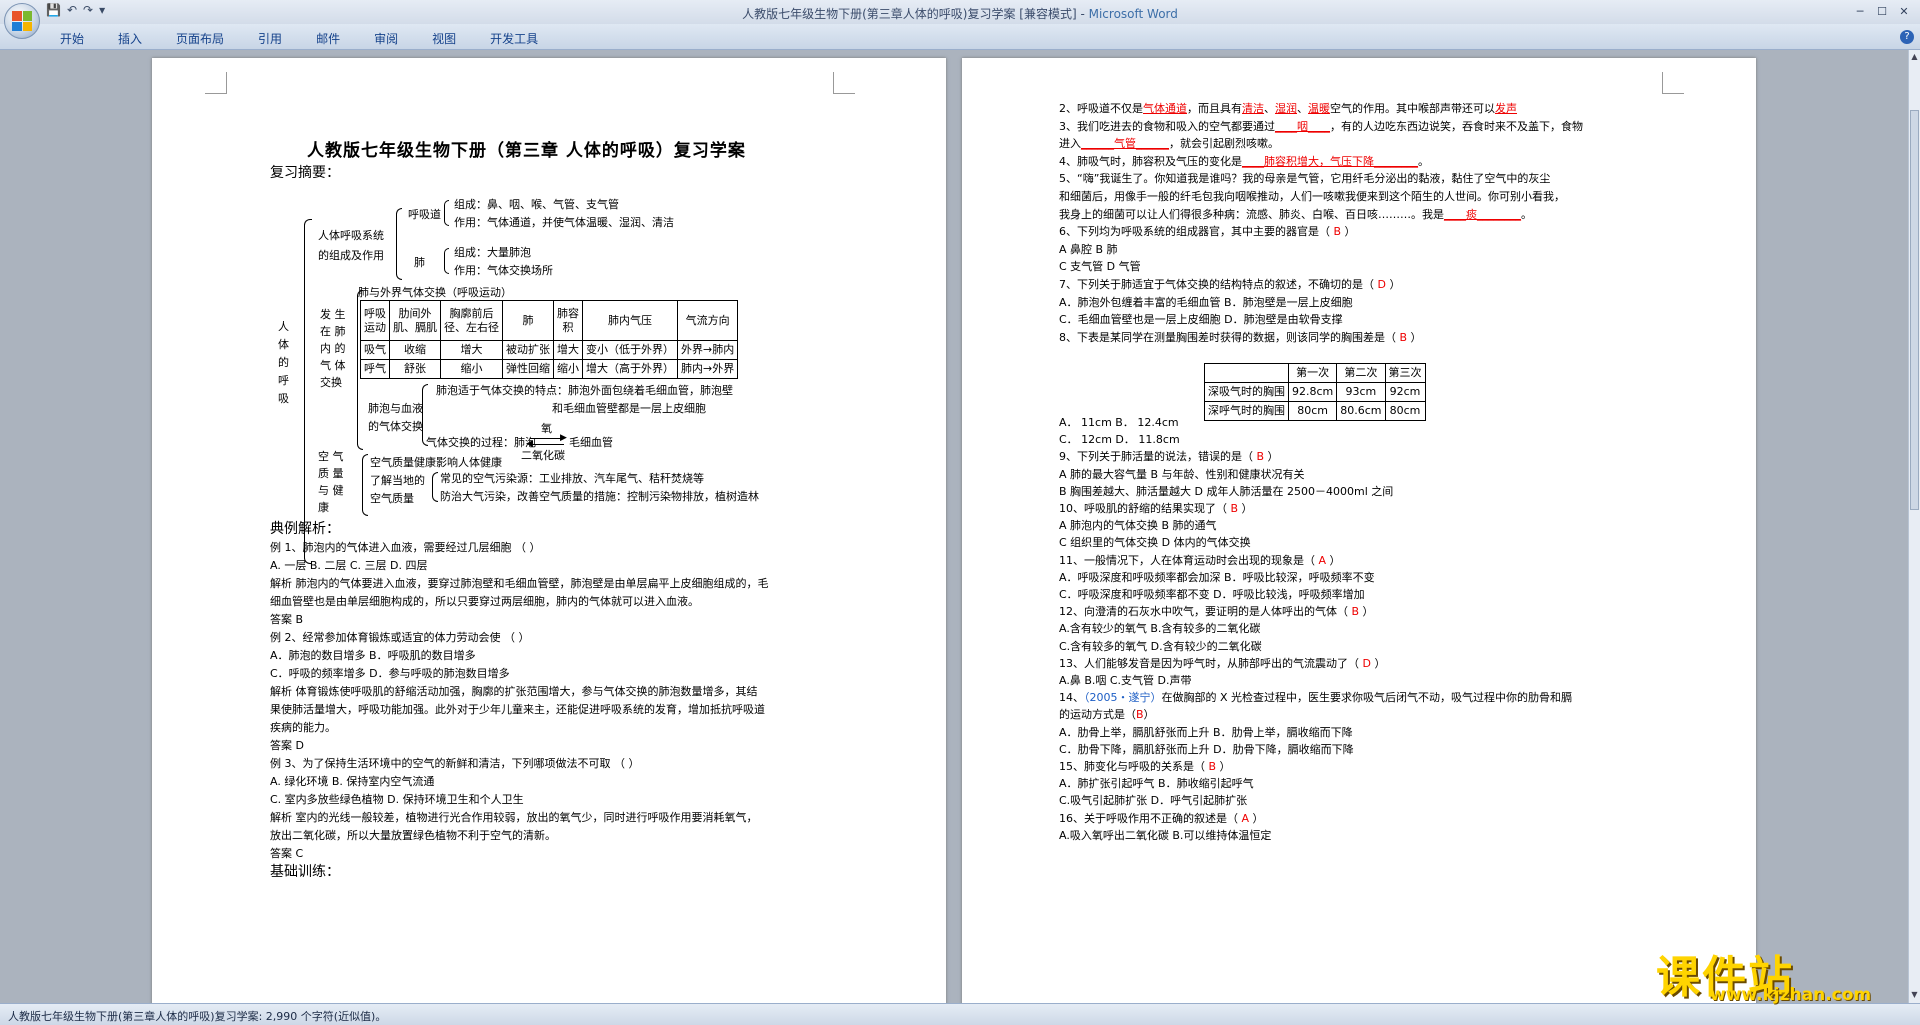 The width and height of the screenshot is (1920, 1025). Describe the element at coordinates (283, 362) in the screenshot. I see `tree-root: 人 体 的 呼 吸` at that location.